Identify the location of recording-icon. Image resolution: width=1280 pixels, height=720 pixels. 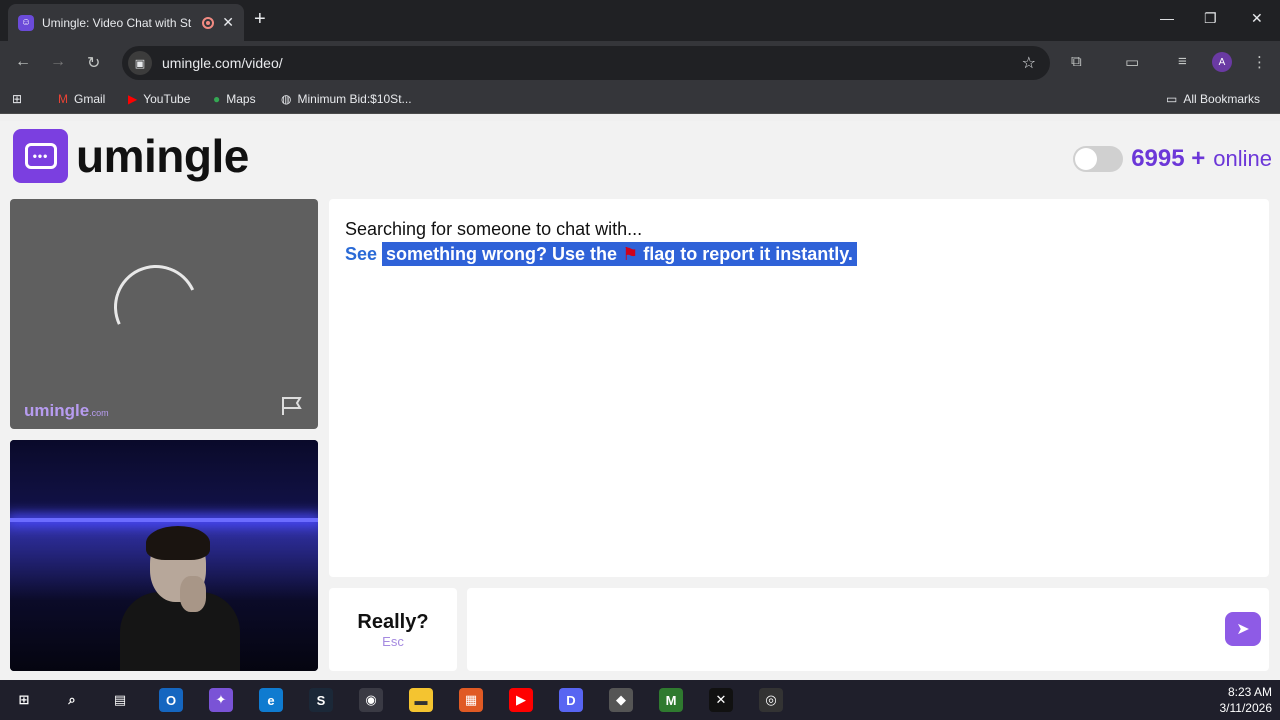
(208, 22).